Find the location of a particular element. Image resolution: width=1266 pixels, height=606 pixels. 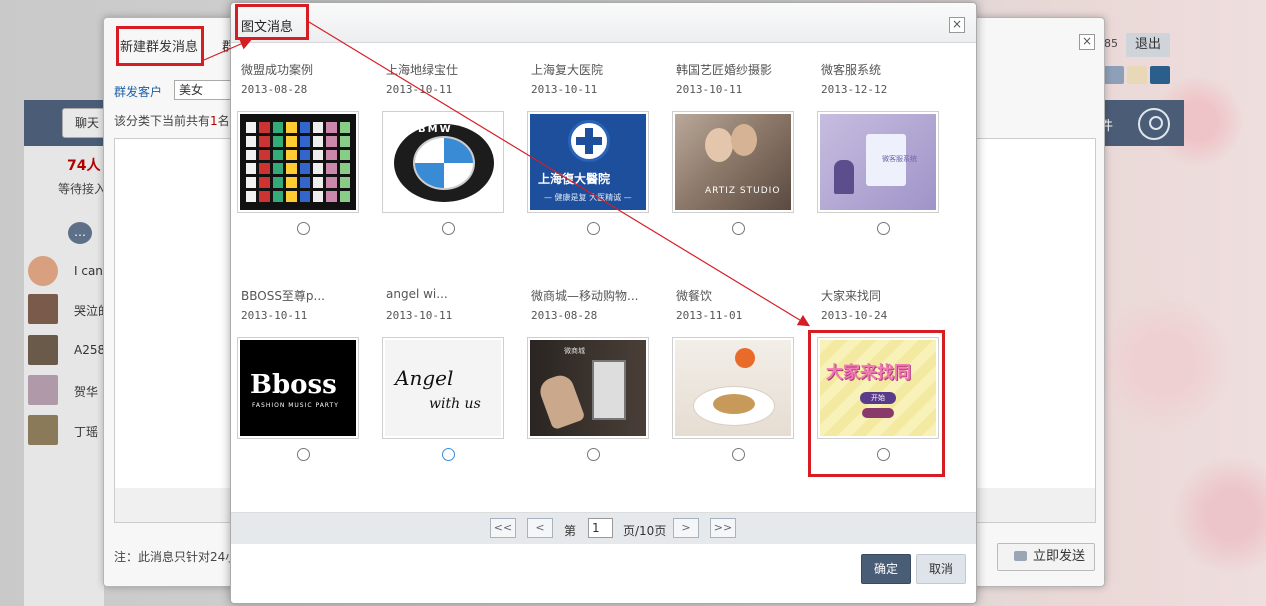

prev-page-button: < is located at coordinates (540, 528).